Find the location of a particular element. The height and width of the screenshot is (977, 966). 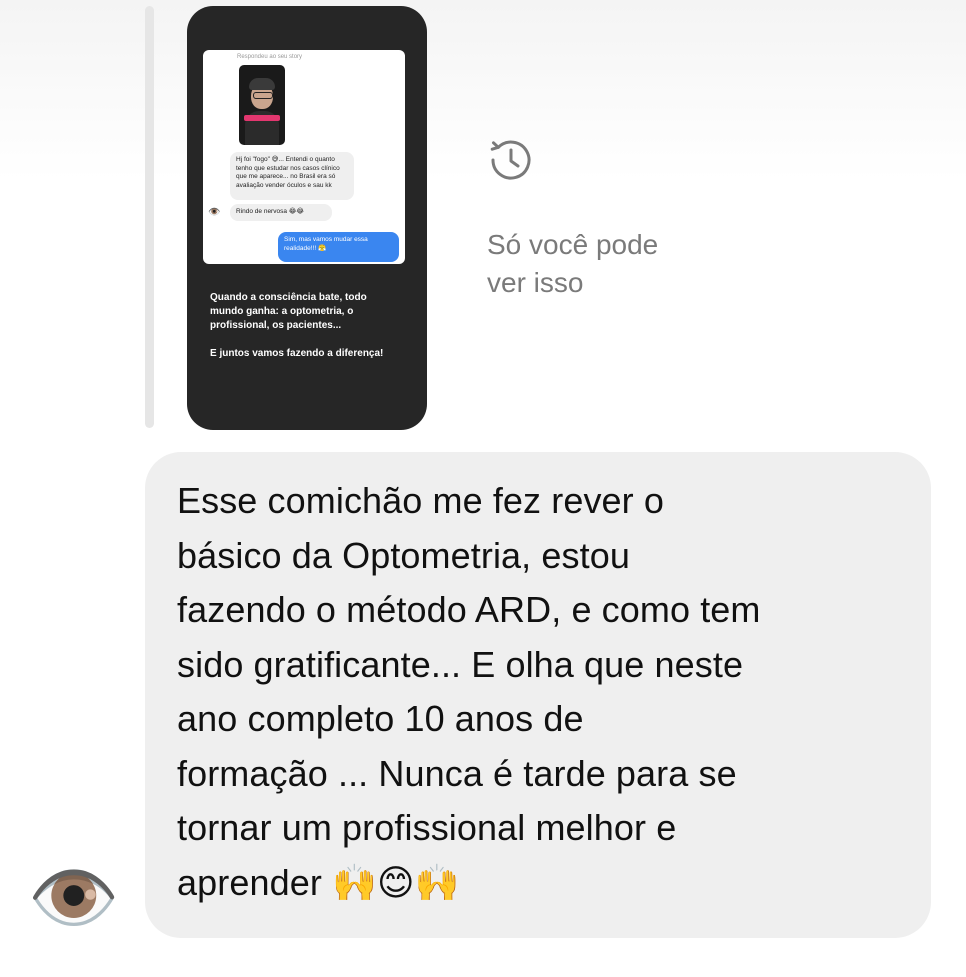

inner-message-mine: Sim, mas vamos mudar essa realidade!!! 😤 is located at coordinates (338, 247).